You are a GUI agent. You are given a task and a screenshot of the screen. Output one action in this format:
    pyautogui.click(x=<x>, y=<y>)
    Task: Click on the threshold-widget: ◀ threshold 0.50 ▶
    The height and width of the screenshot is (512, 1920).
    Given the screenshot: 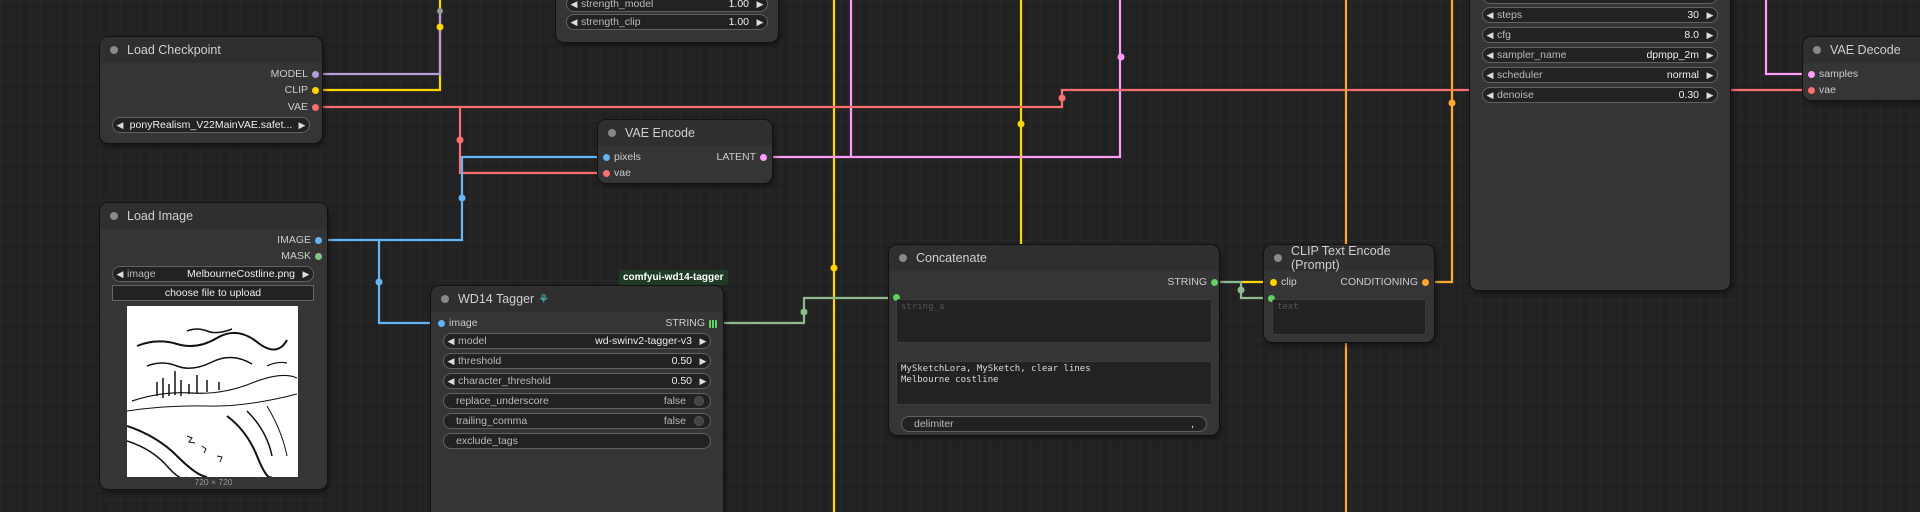 What is the action you would take?
    pyautogui.click(x=577, y=361)
    